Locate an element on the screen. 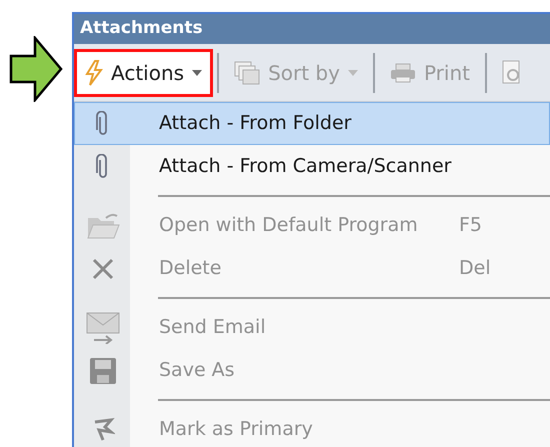 Image resolution: width=550 pixels, height=447 pixels. stacked-pages-icon is located at coordinates (247, 72).